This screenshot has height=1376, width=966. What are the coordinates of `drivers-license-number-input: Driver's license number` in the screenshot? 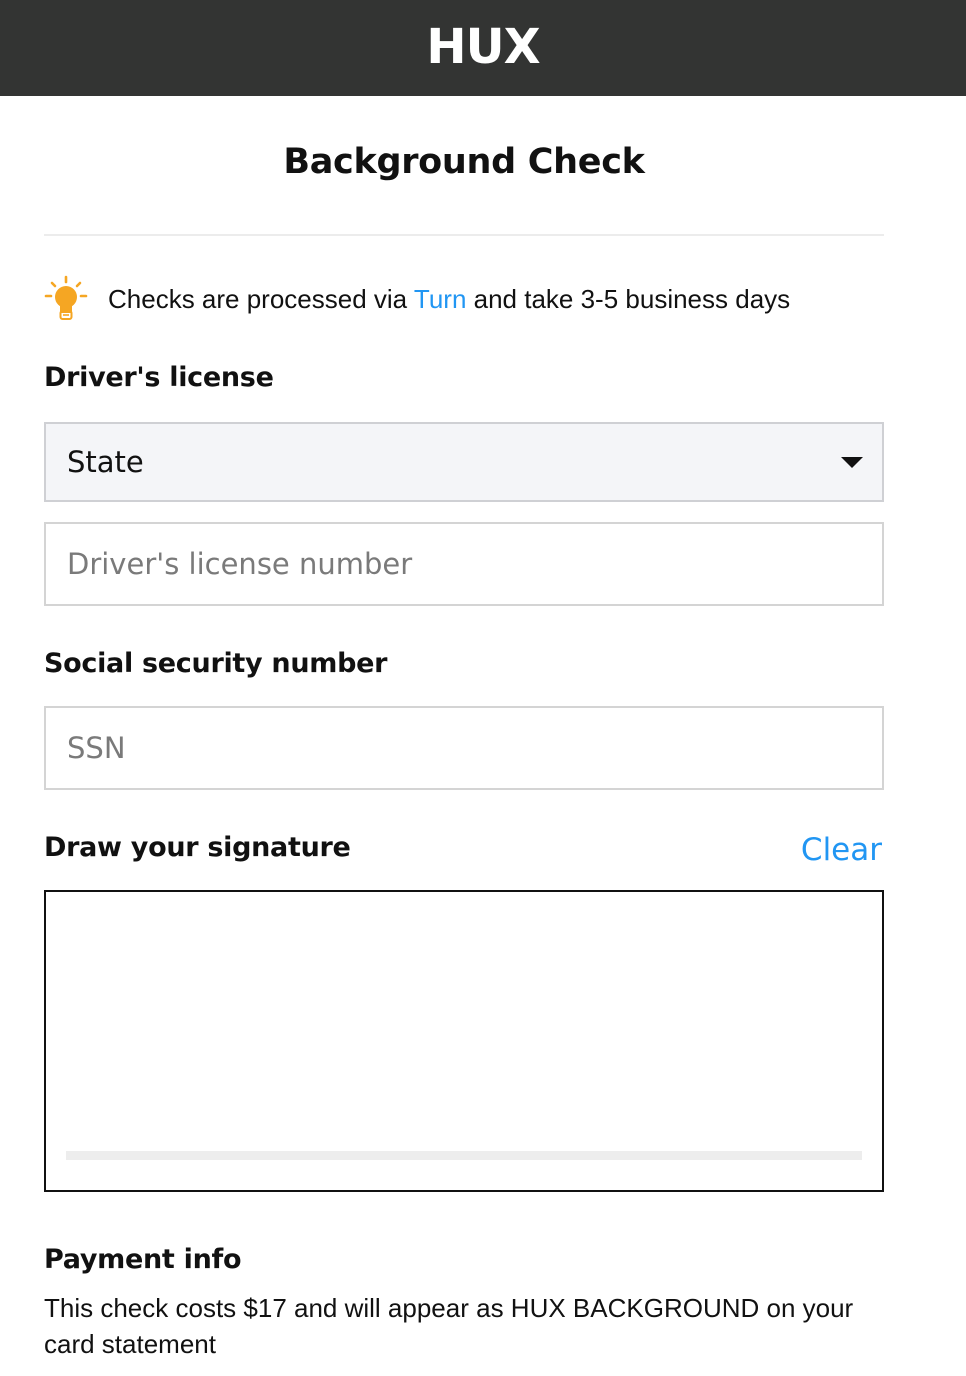 It's located at (464, 564).